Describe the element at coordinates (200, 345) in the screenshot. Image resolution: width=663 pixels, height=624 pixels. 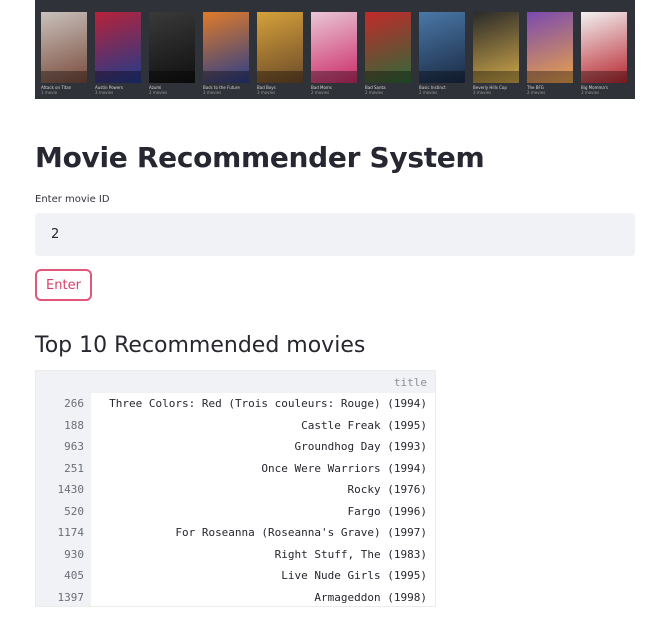
I see `recommendations-heading: Top 10 Recommended movies` at that location.